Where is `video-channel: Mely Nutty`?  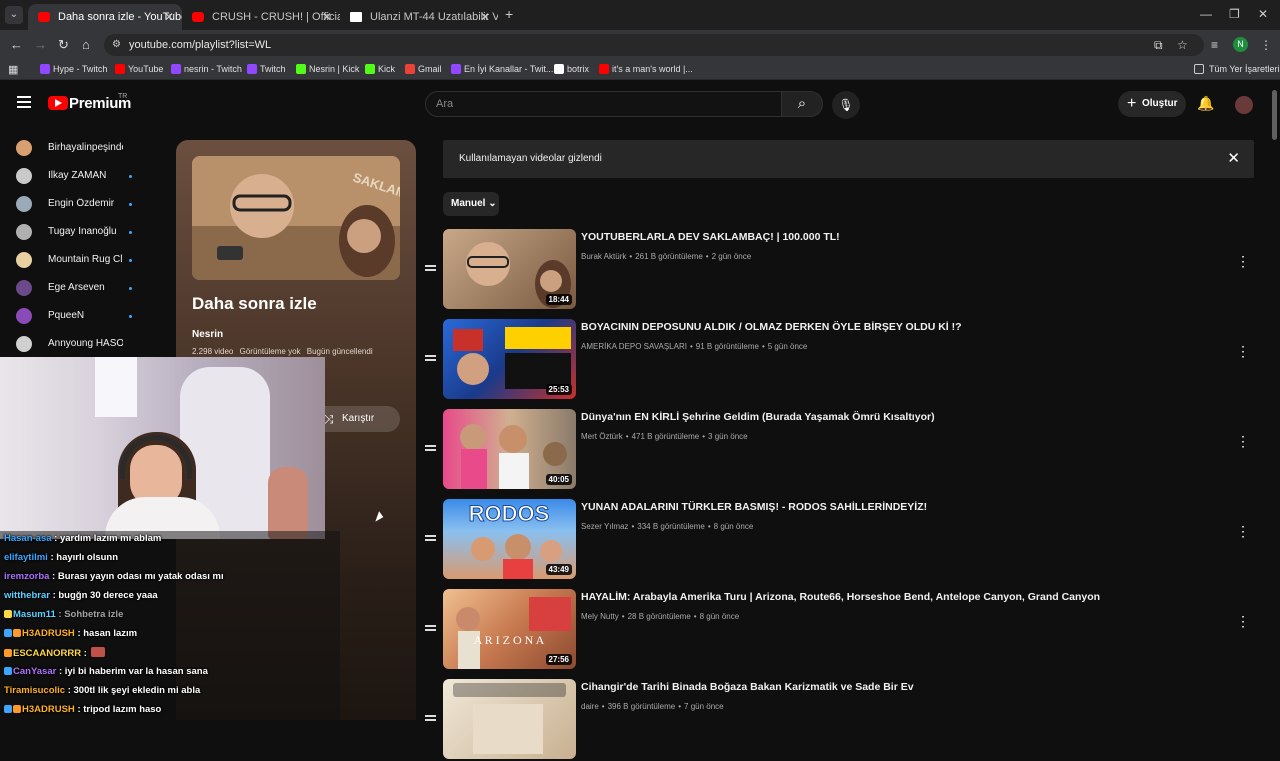
video-channel: Mely Nutty is located at coordinates (600, 616).